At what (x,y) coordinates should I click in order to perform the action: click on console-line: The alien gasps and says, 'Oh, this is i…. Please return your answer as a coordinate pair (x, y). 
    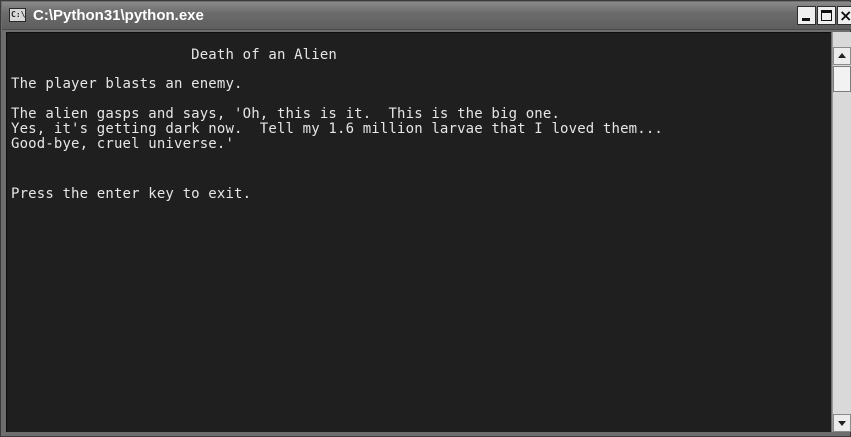
    Looking at the image, I should click on (286, 114).